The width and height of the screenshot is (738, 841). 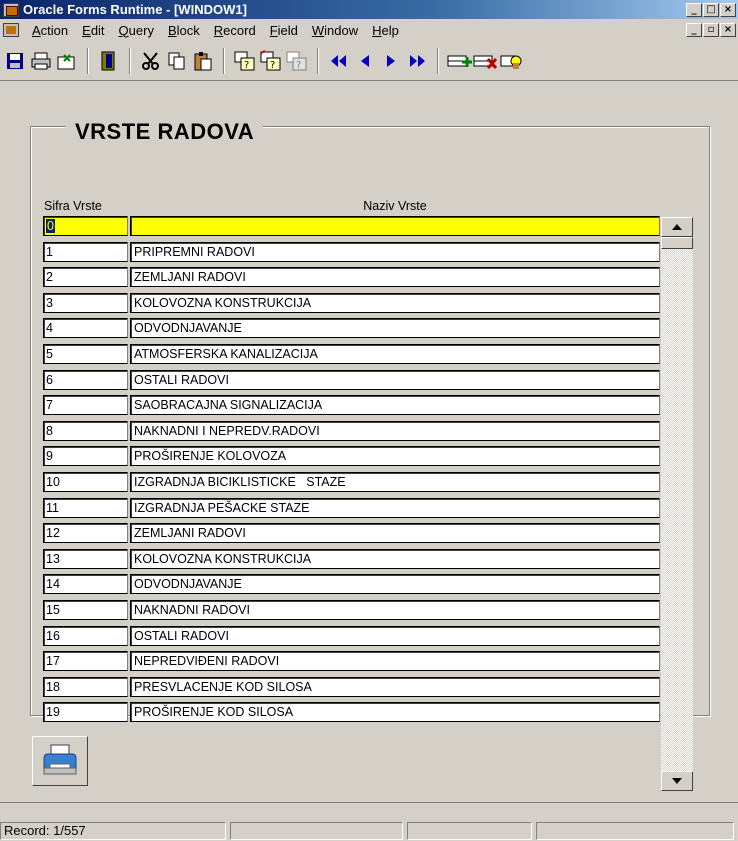 I want to click on sifra-vrste-field: 17, so click(x=85, y=661).